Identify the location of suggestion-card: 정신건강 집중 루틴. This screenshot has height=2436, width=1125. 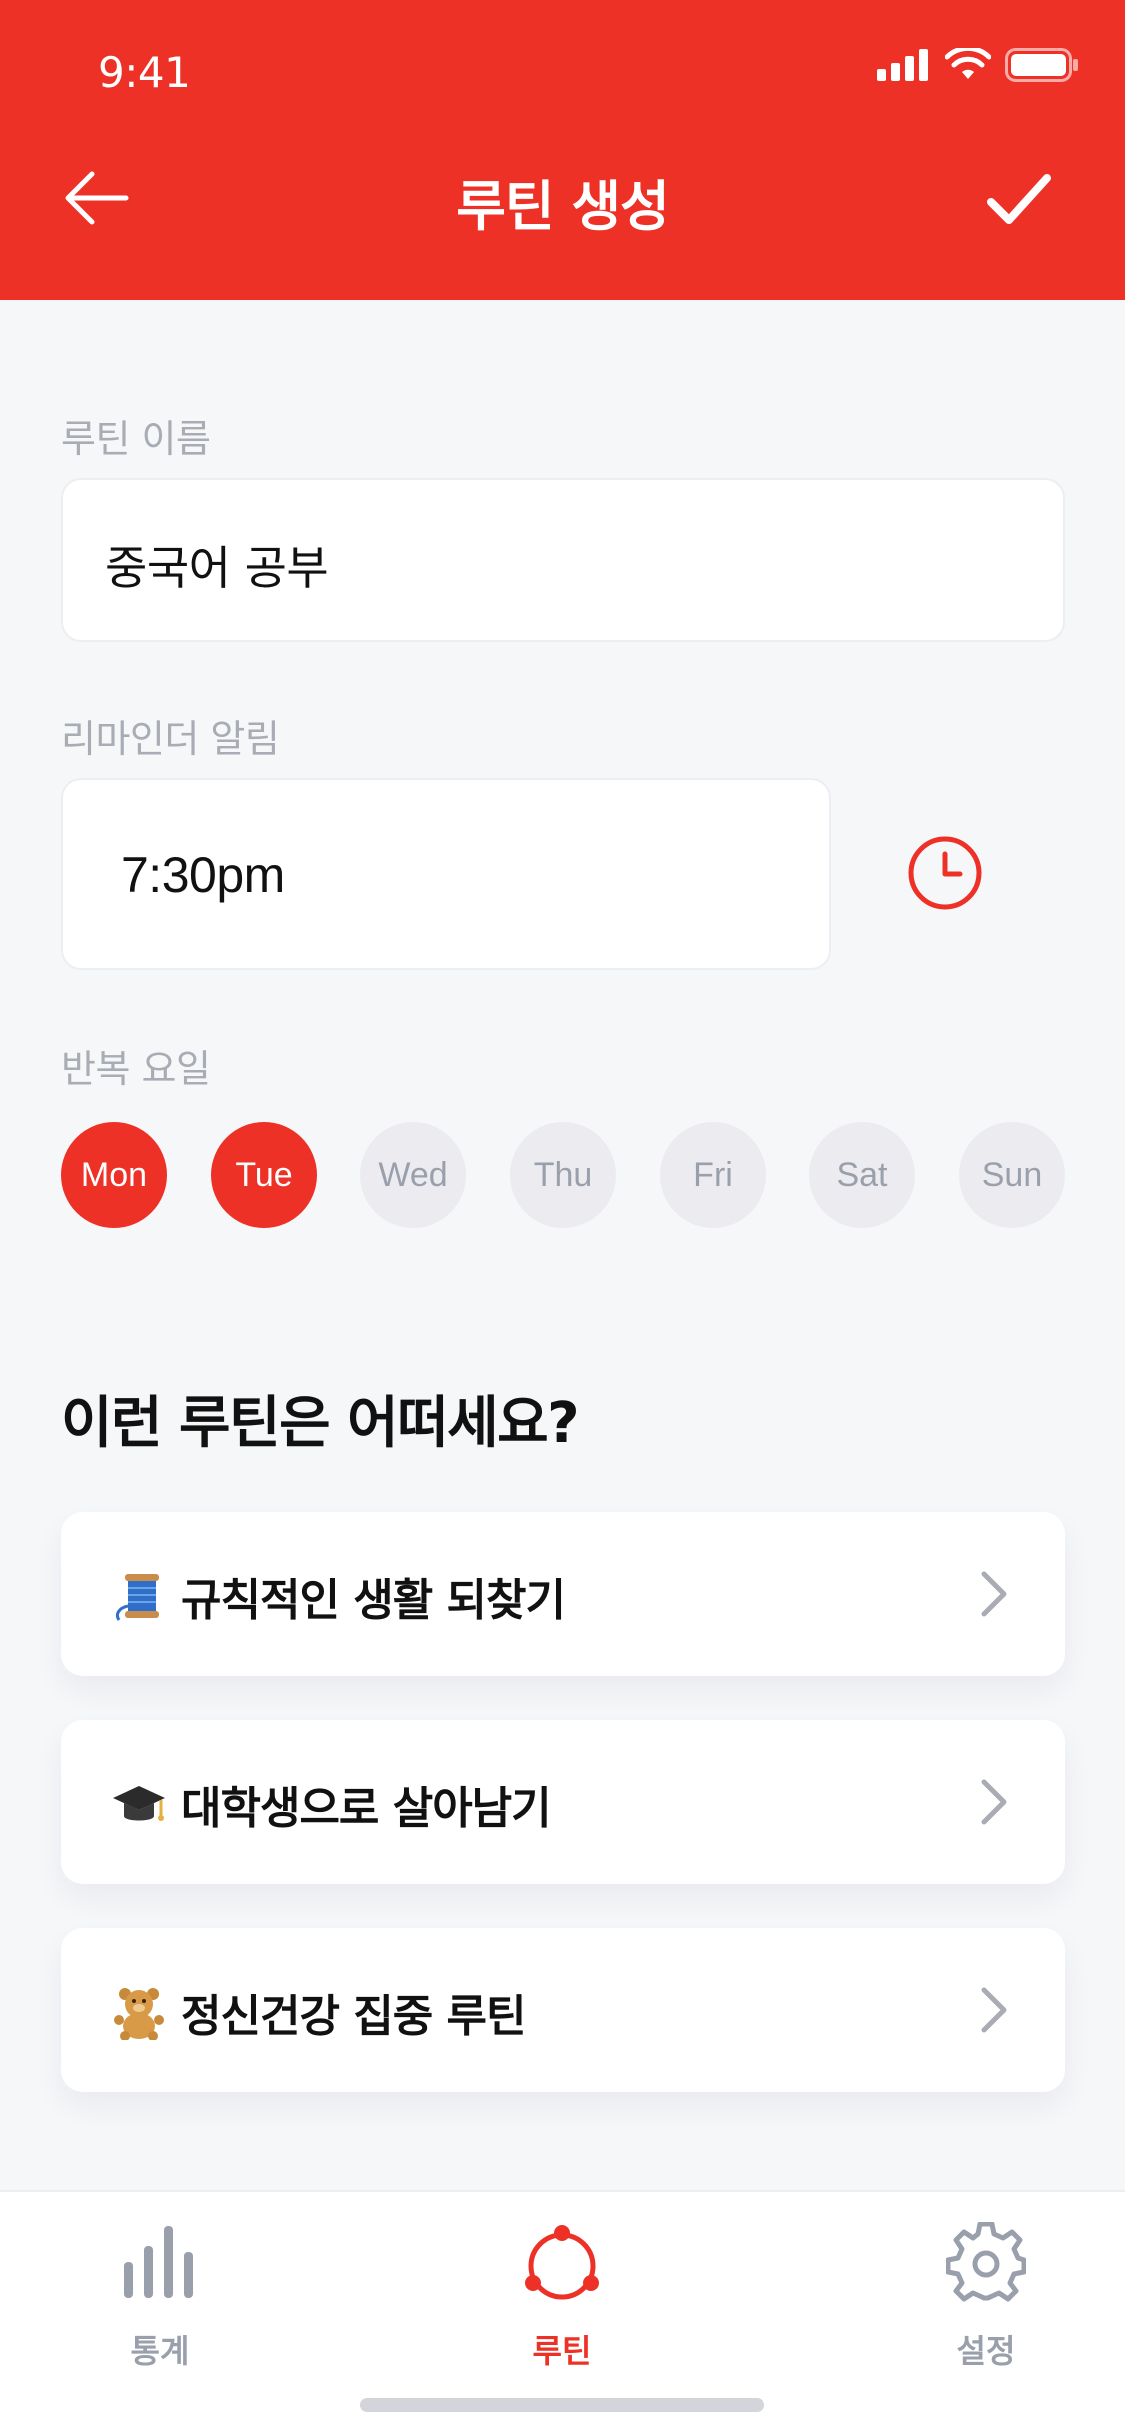
(563, 2010).